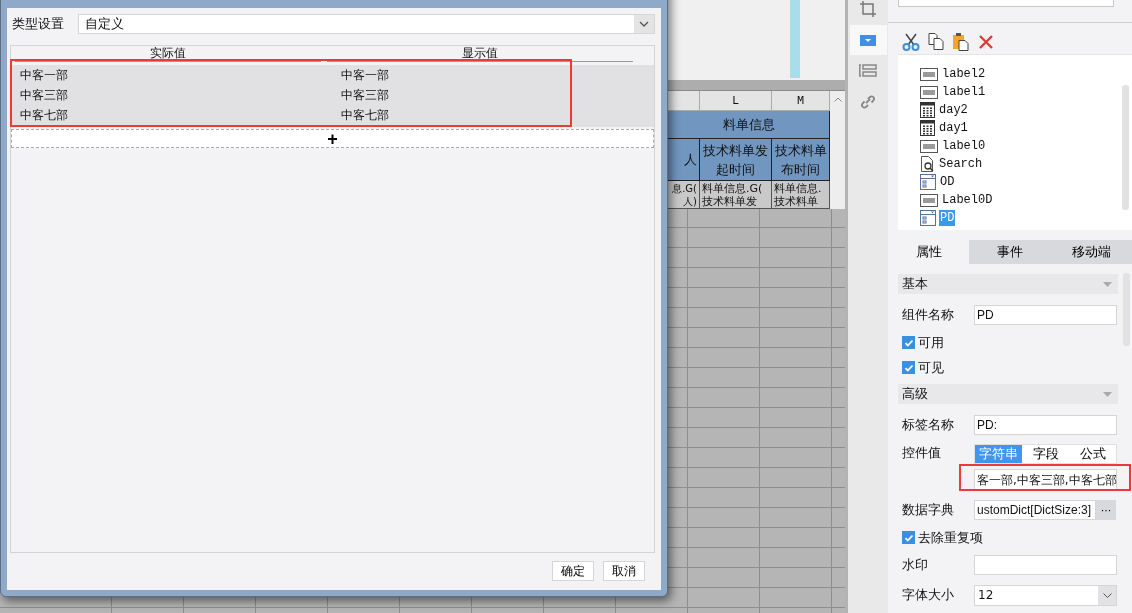  Describe the element at coordinates (1045, 565) in the screenshot. I see `text-field` at that location.